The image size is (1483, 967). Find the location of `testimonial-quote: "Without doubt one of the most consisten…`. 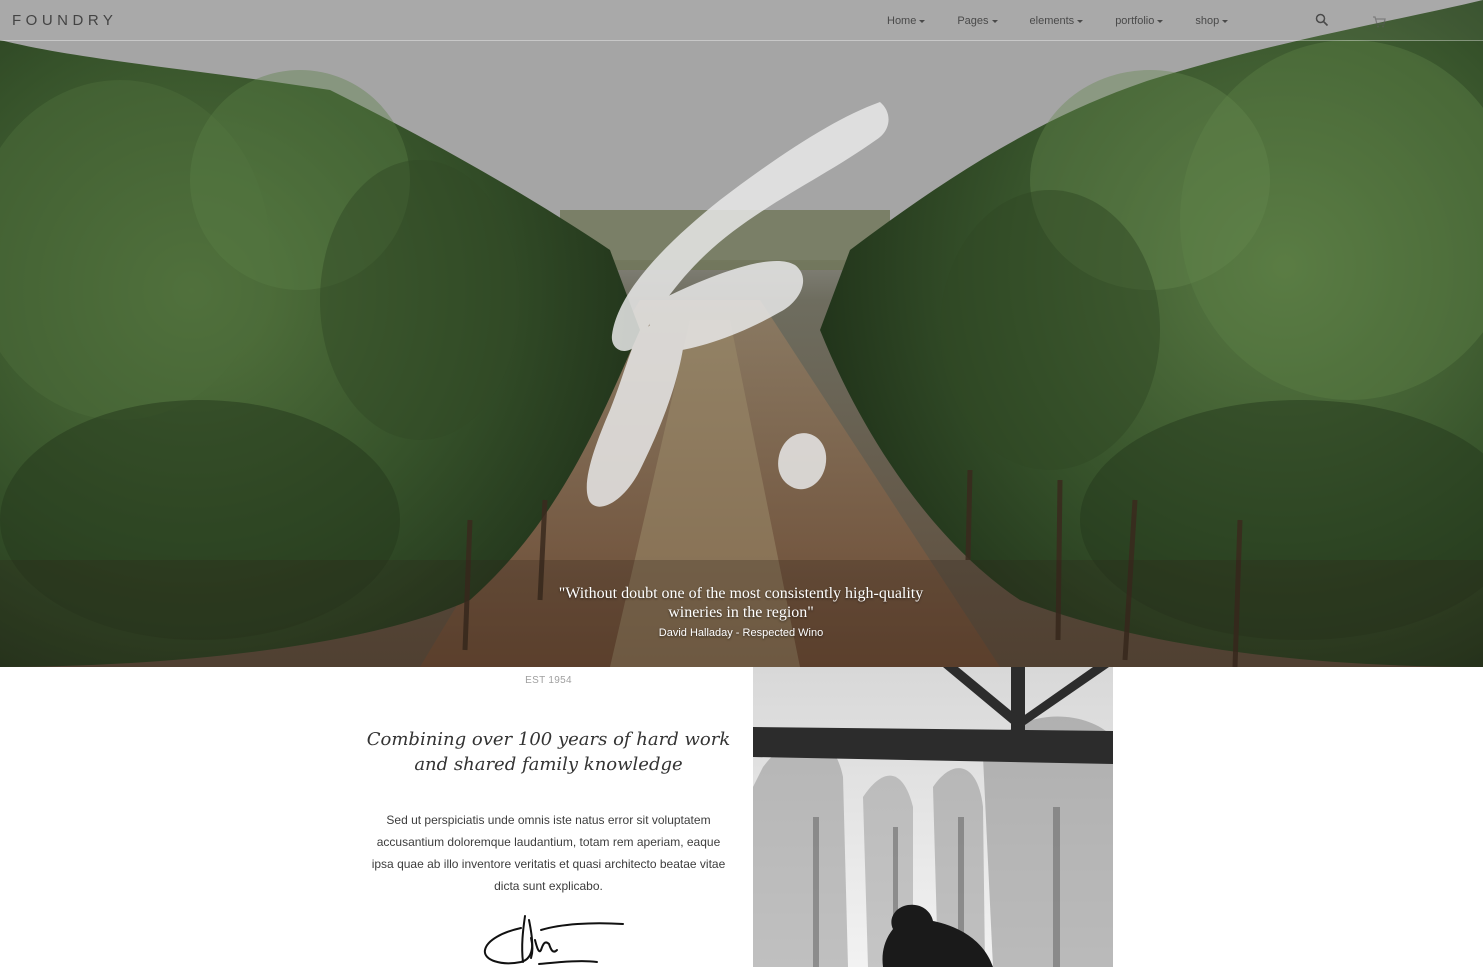

testimonial-quote: "Without doubt one of the most consisten… is located at coordinates (741, 603).